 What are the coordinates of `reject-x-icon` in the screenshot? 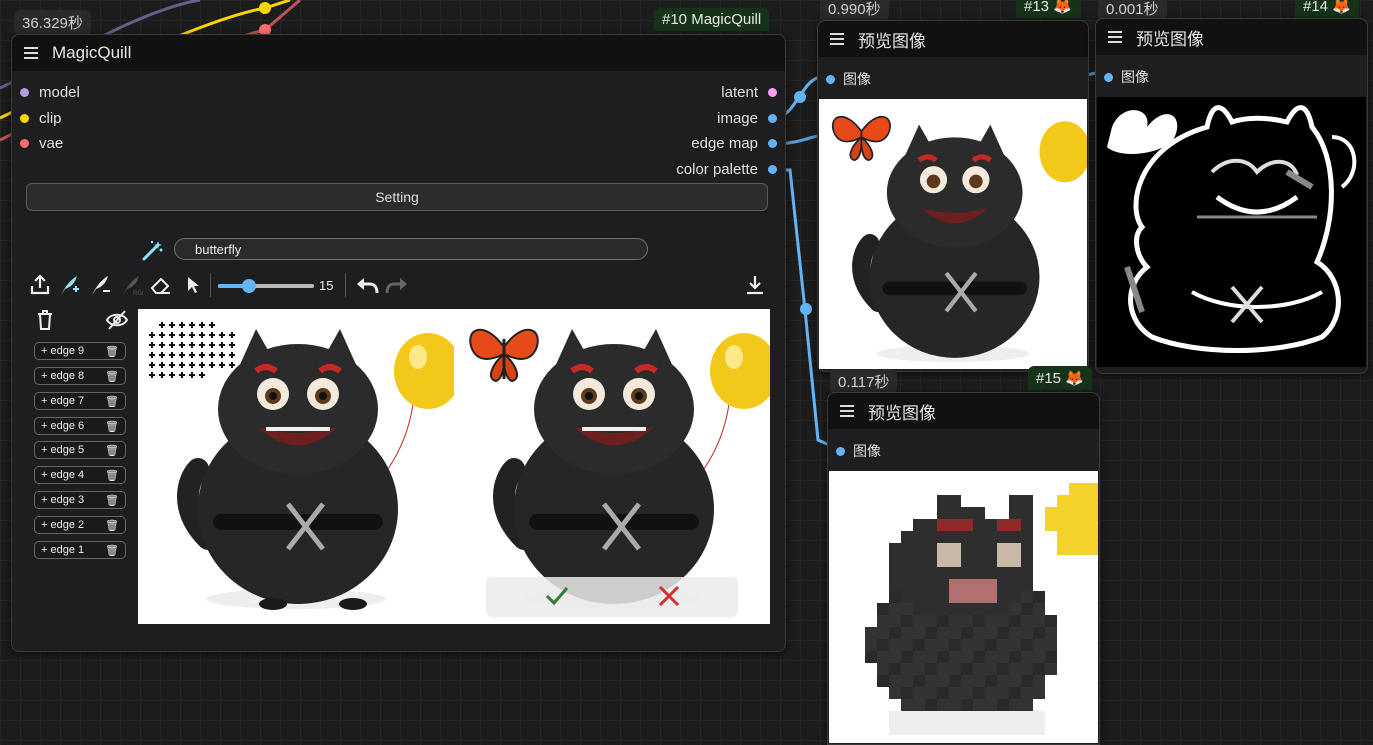 It's located at (669, 598).